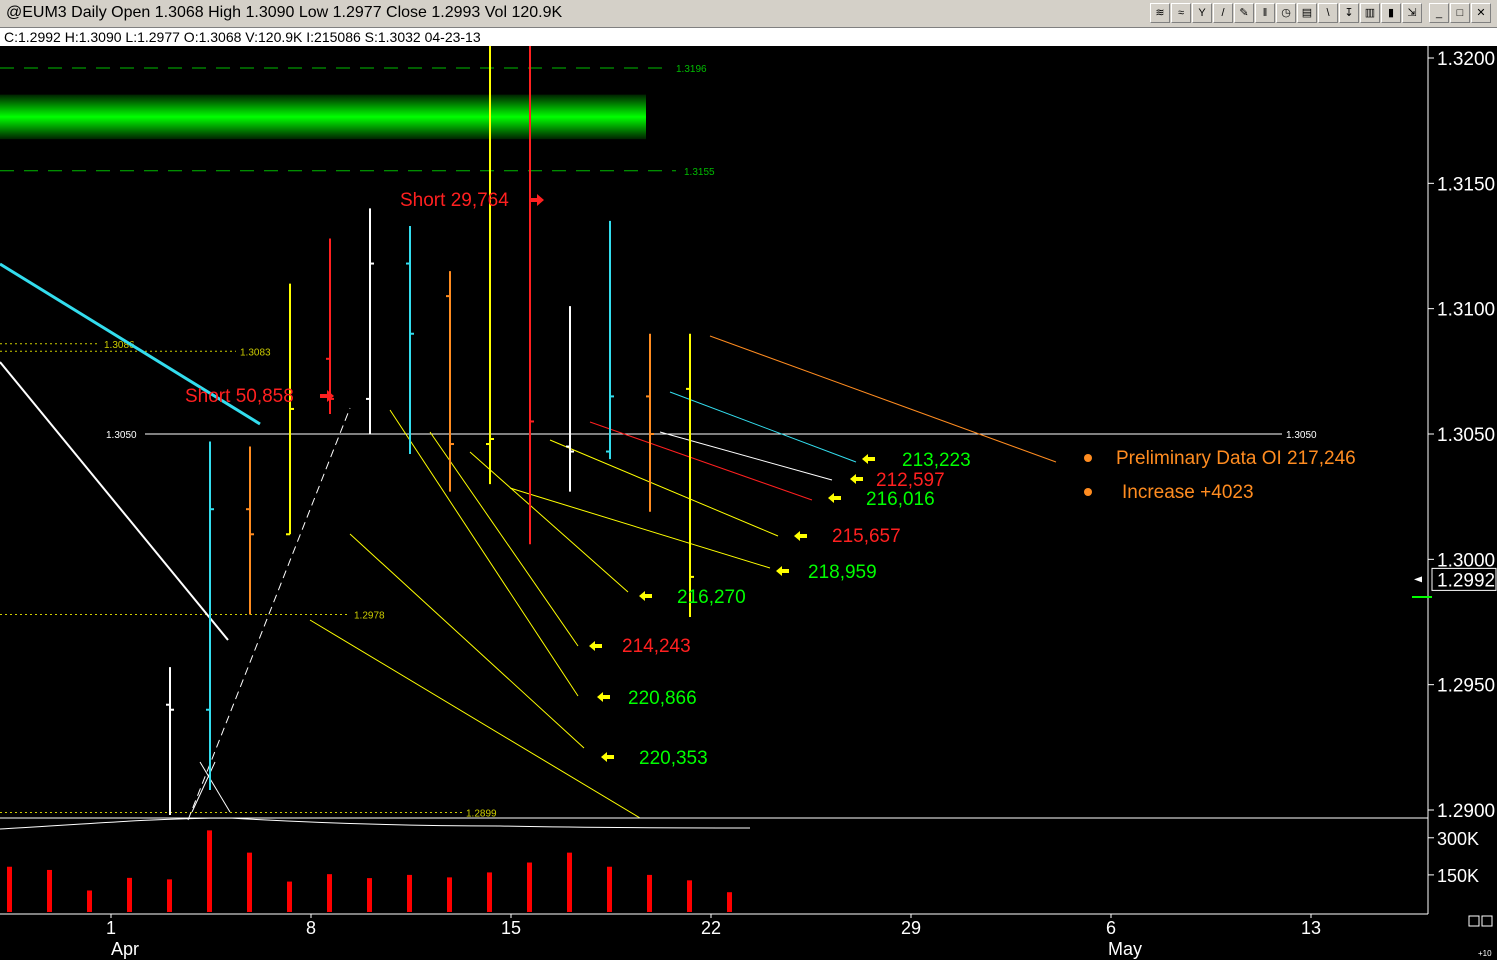 This screenshot has height=960, width=1497. I want to click on oi-label: 212,597, so click(910, 480).